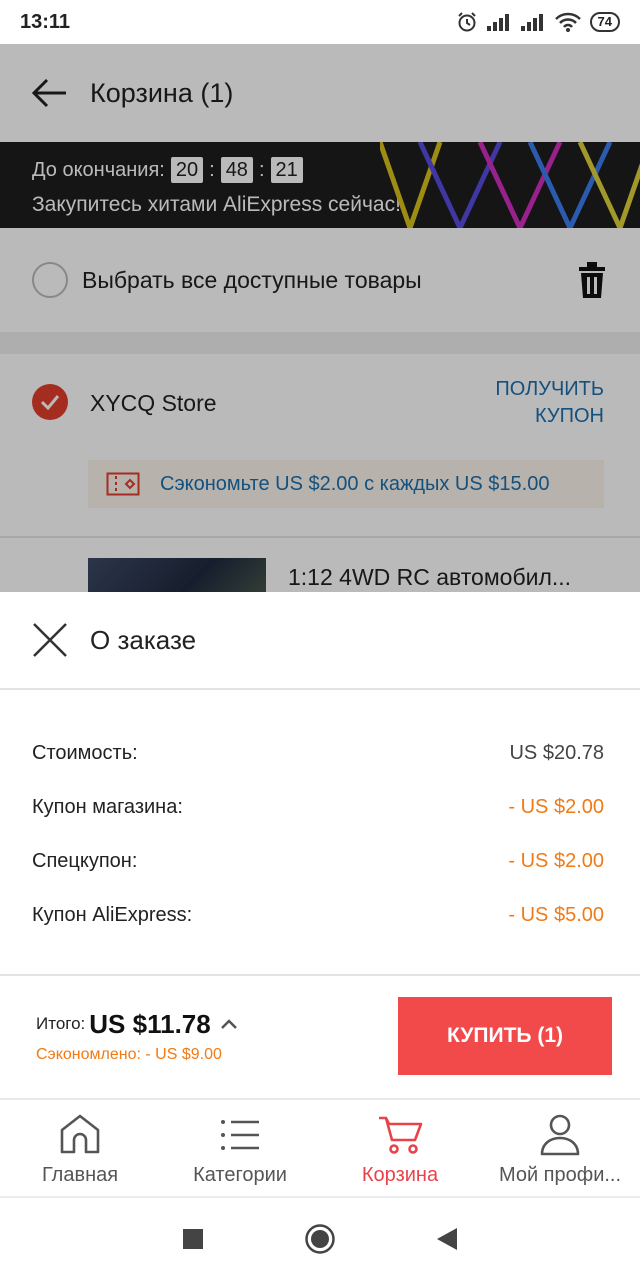 The height and width of the screenshot is (1280, 640). Describe the element at coordinates (447, 1239) in the screenshot. I see `back-button-icon` at that location.